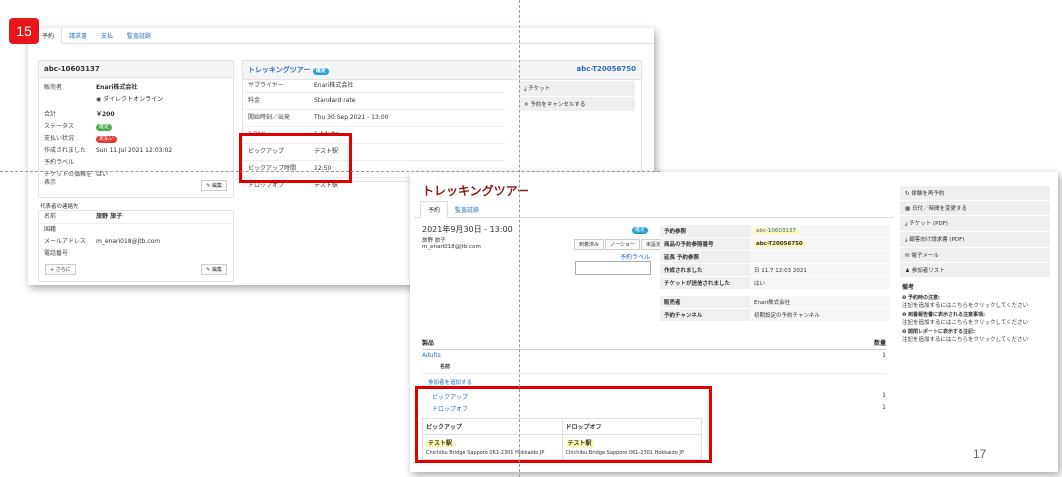 The width and height of the screenshot is (1062, 477). Describe the element at coordinates (50, 114) in the screenshot. I see `total-label: 合計` at that location.